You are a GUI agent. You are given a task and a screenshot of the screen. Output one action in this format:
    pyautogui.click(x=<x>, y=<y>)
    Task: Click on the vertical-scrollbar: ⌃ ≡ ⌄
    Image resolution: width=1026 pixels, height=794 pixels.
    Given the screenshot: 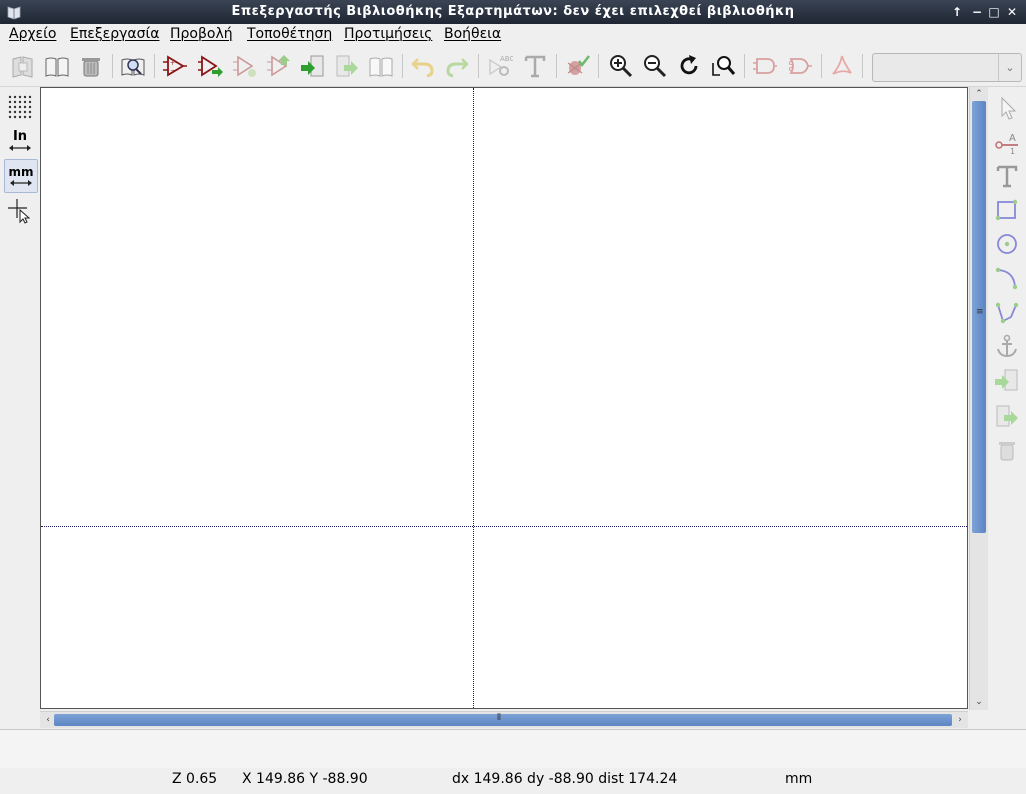 What is the action you would take?
    pyautogui.click(x=978, y=398)
    